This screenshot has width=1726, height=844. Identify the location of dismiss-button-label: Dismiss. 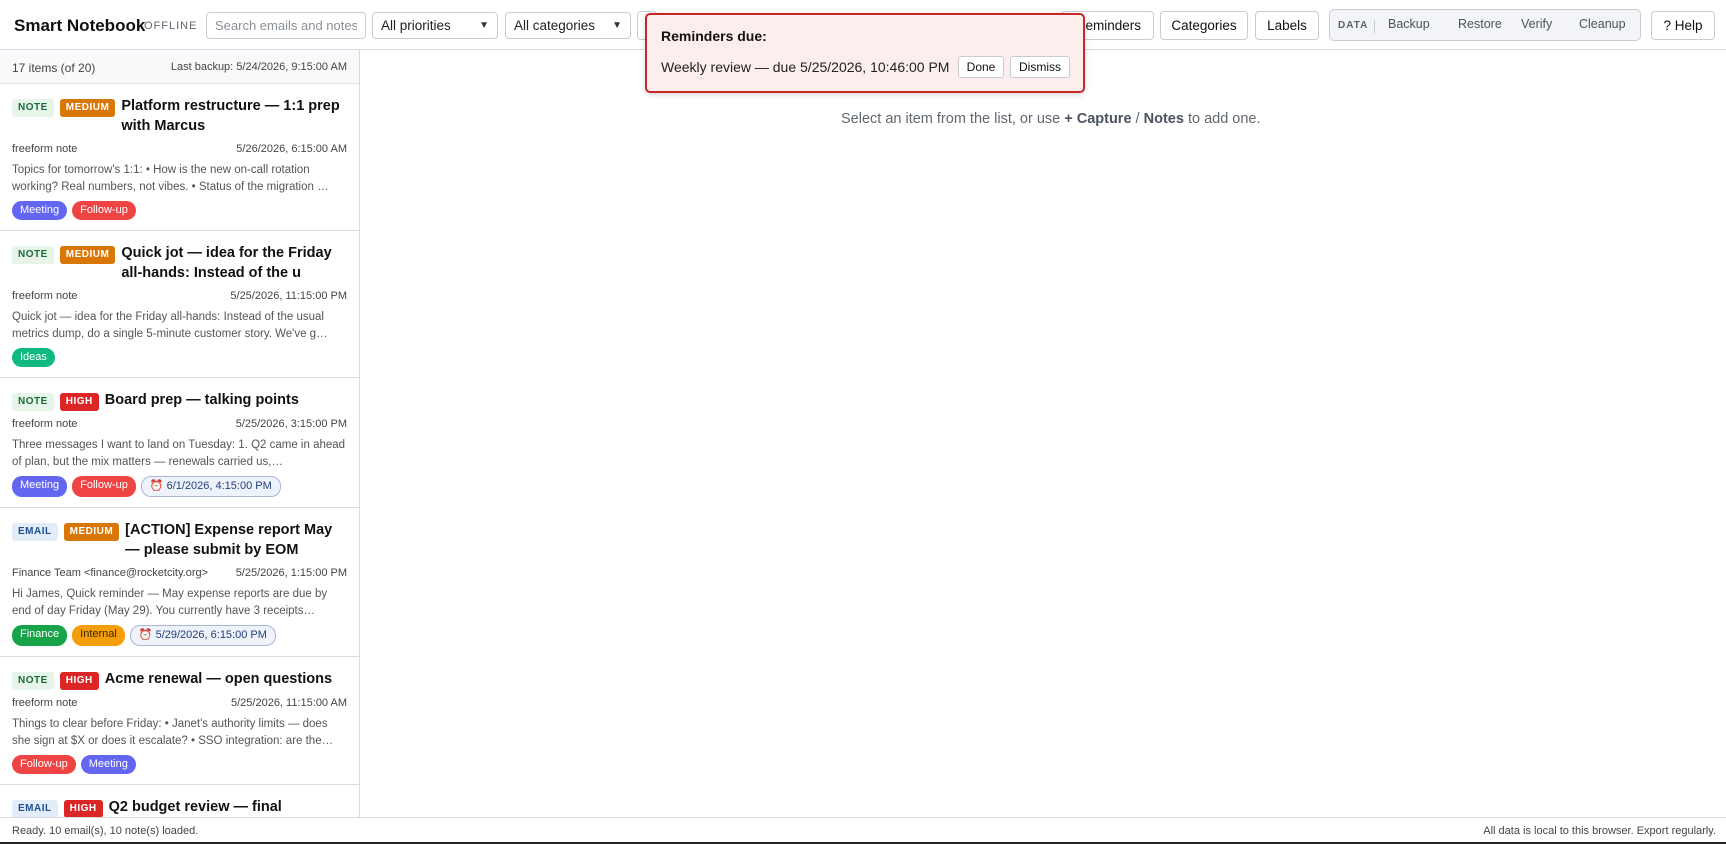
(1040, 67).